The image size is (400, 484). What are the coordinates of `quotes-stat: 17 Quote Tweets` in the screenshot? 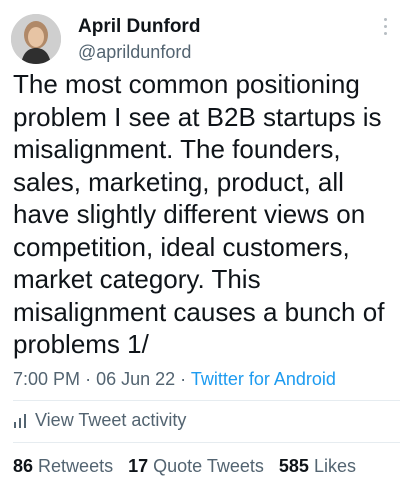 It's located at (196, 466).